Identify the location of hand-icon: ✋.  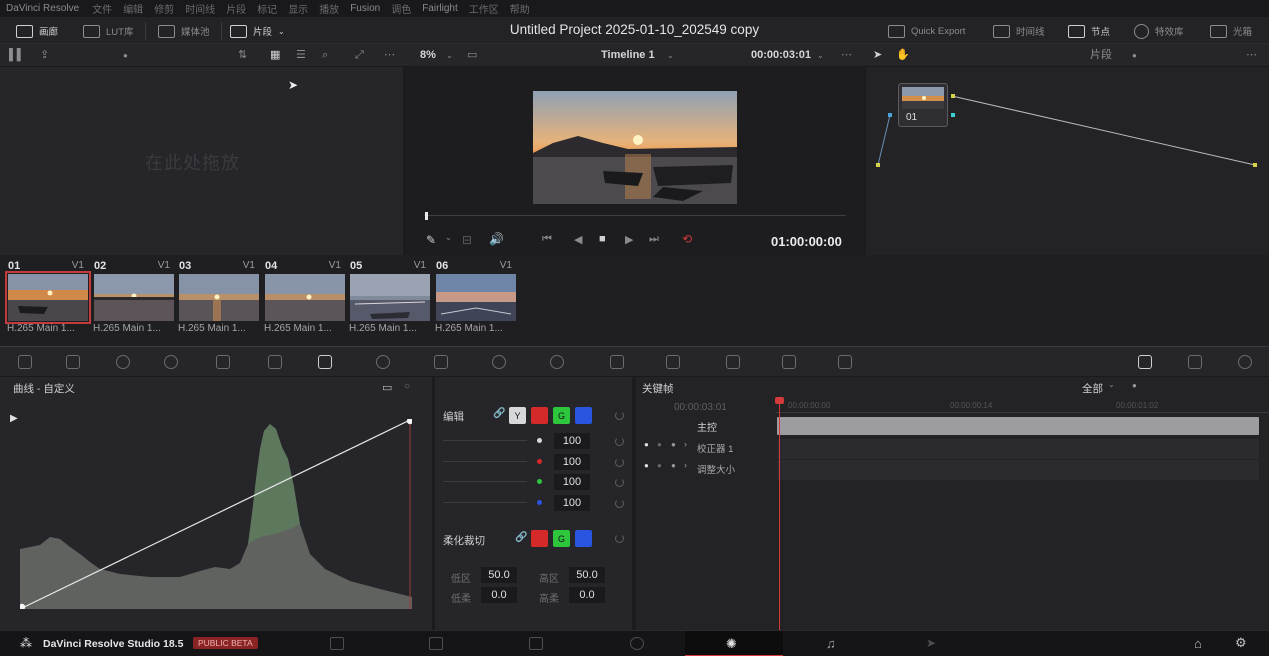
(903, 55).